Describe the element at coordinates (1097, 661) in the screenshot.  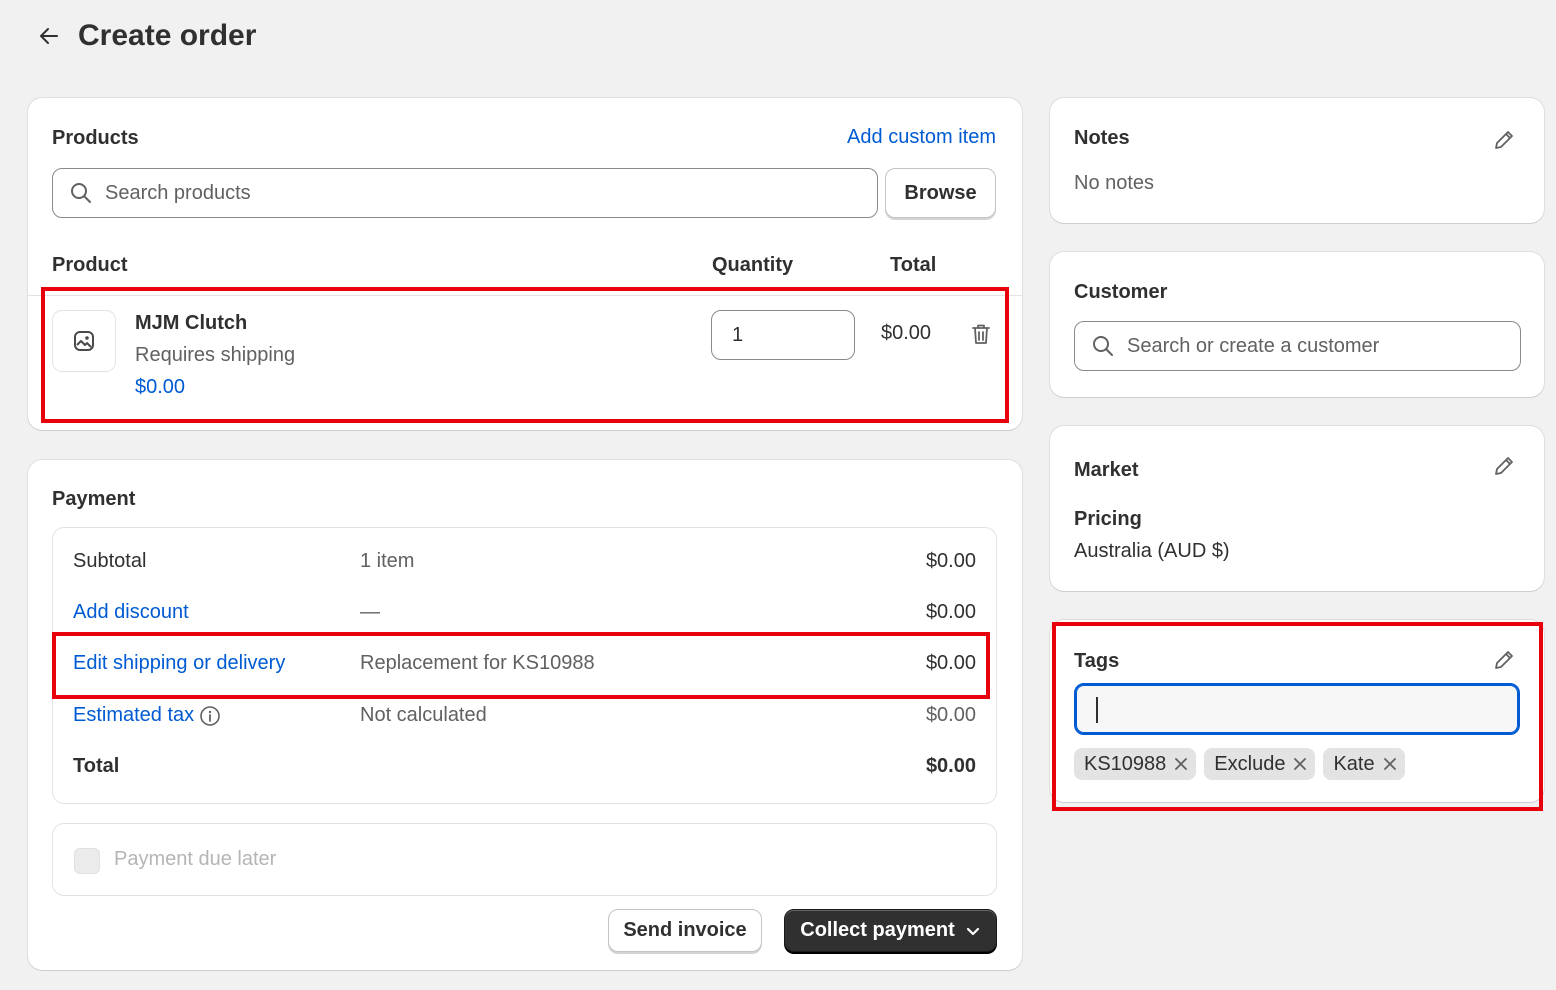
I see `tags-title: Tags` at that location.